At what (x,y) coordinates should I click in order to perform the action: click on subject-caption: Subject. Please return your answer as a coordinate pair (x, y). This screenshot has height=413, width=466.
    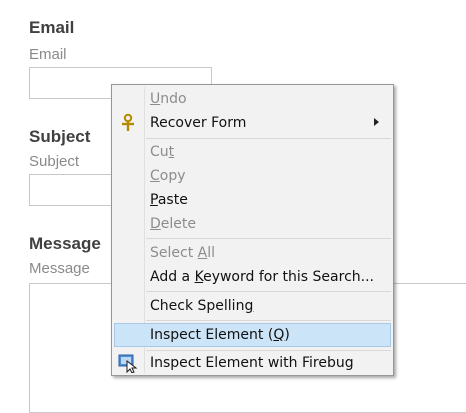
    Looking at the image, I should click on (54, 161).